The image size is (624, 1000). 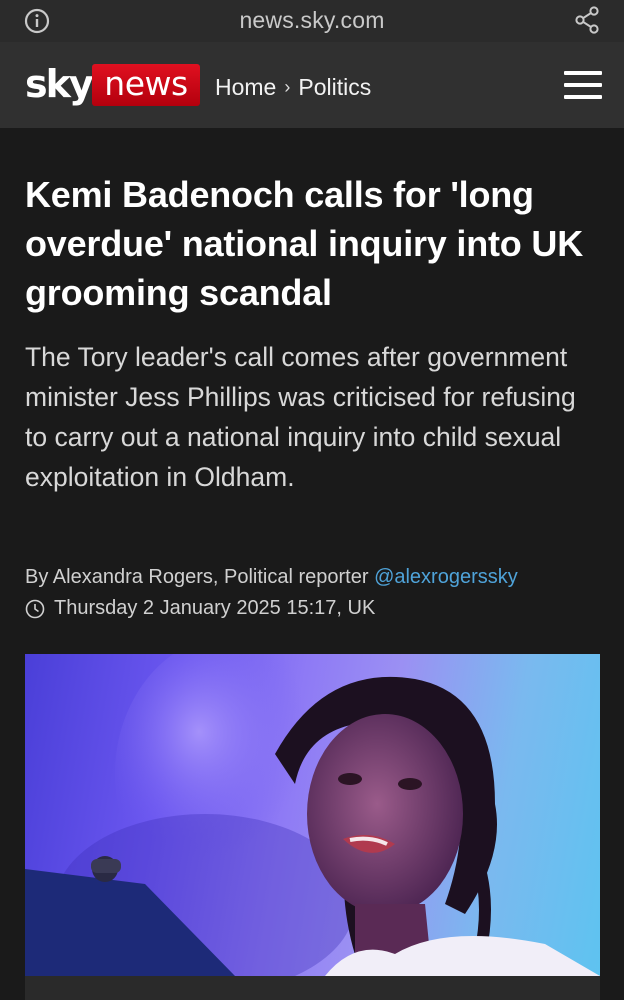 I want to click on site-header: sky news Home › Politics, so click(x=312, y=85).